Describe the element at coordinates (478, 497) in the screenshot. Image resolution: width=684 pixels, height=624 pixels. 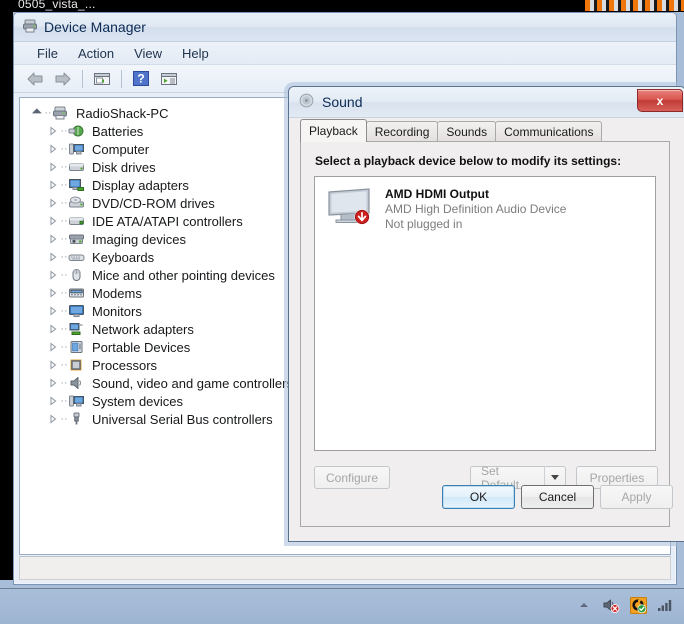
I see `ok-button: OK` at that location.